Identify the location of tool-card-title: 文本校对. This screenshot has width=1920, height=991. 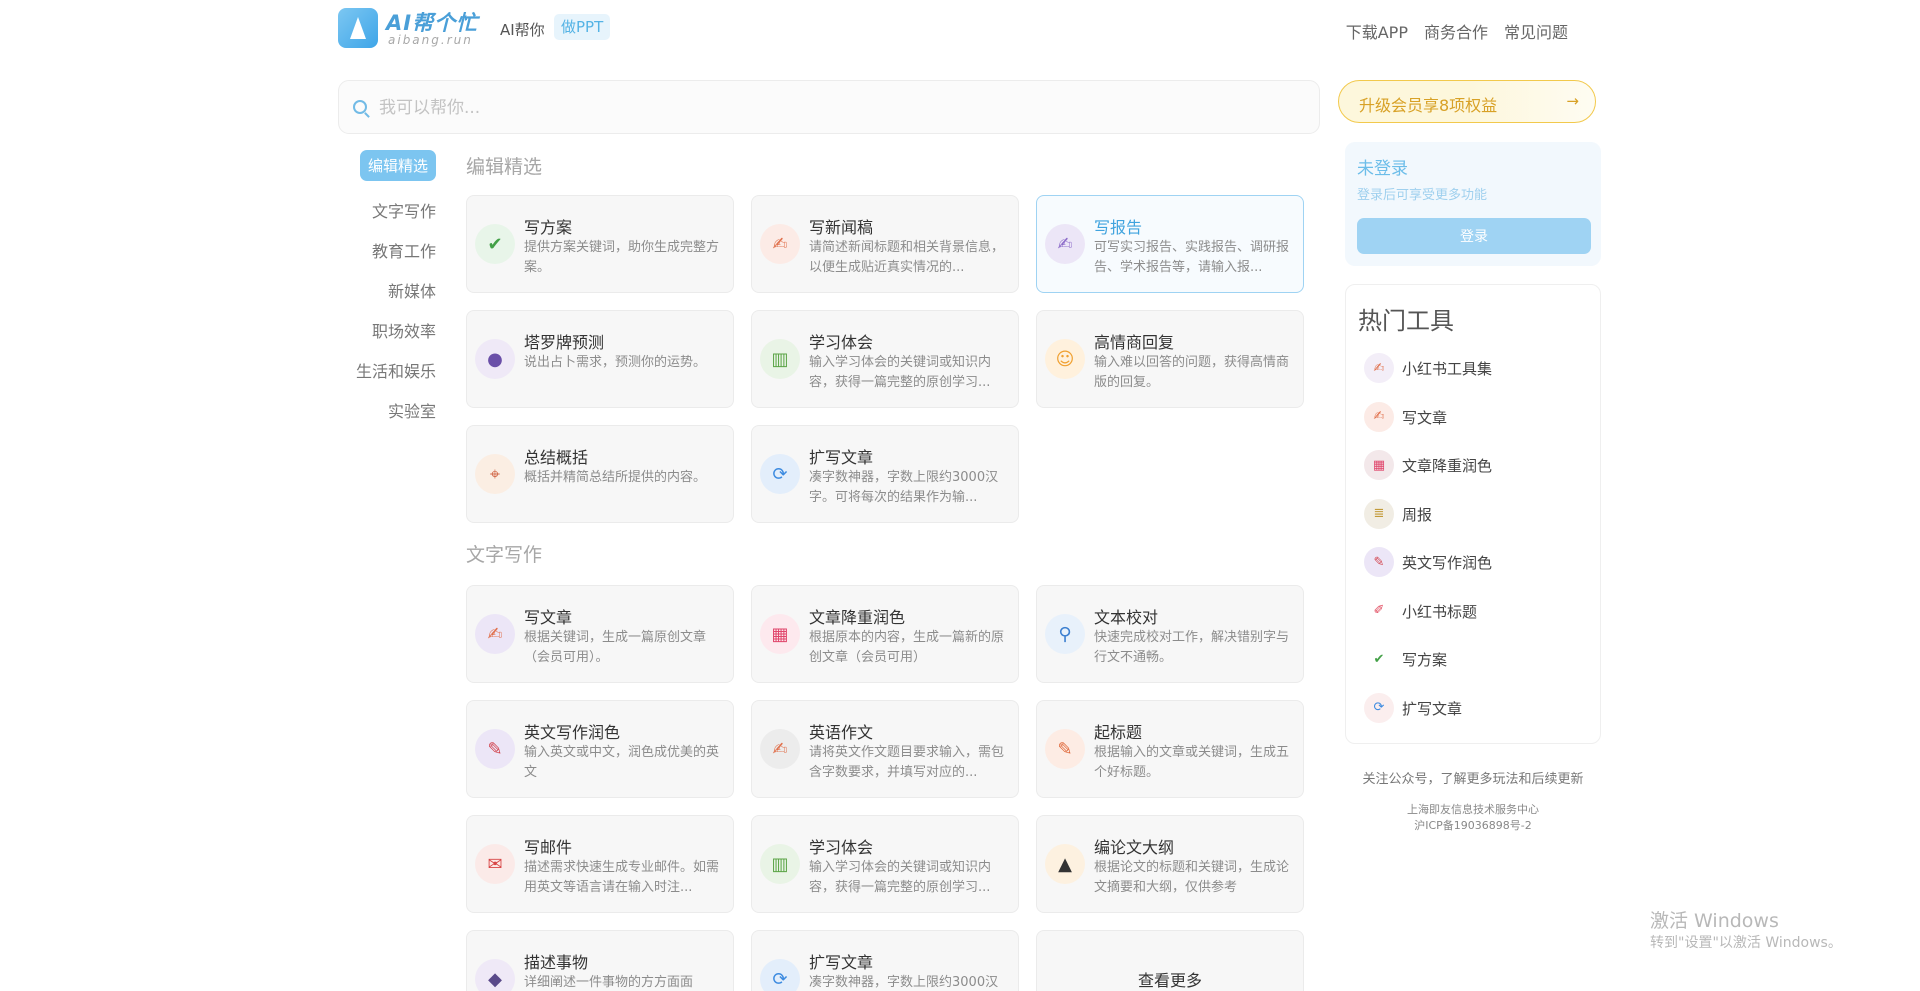
(1126, 617).